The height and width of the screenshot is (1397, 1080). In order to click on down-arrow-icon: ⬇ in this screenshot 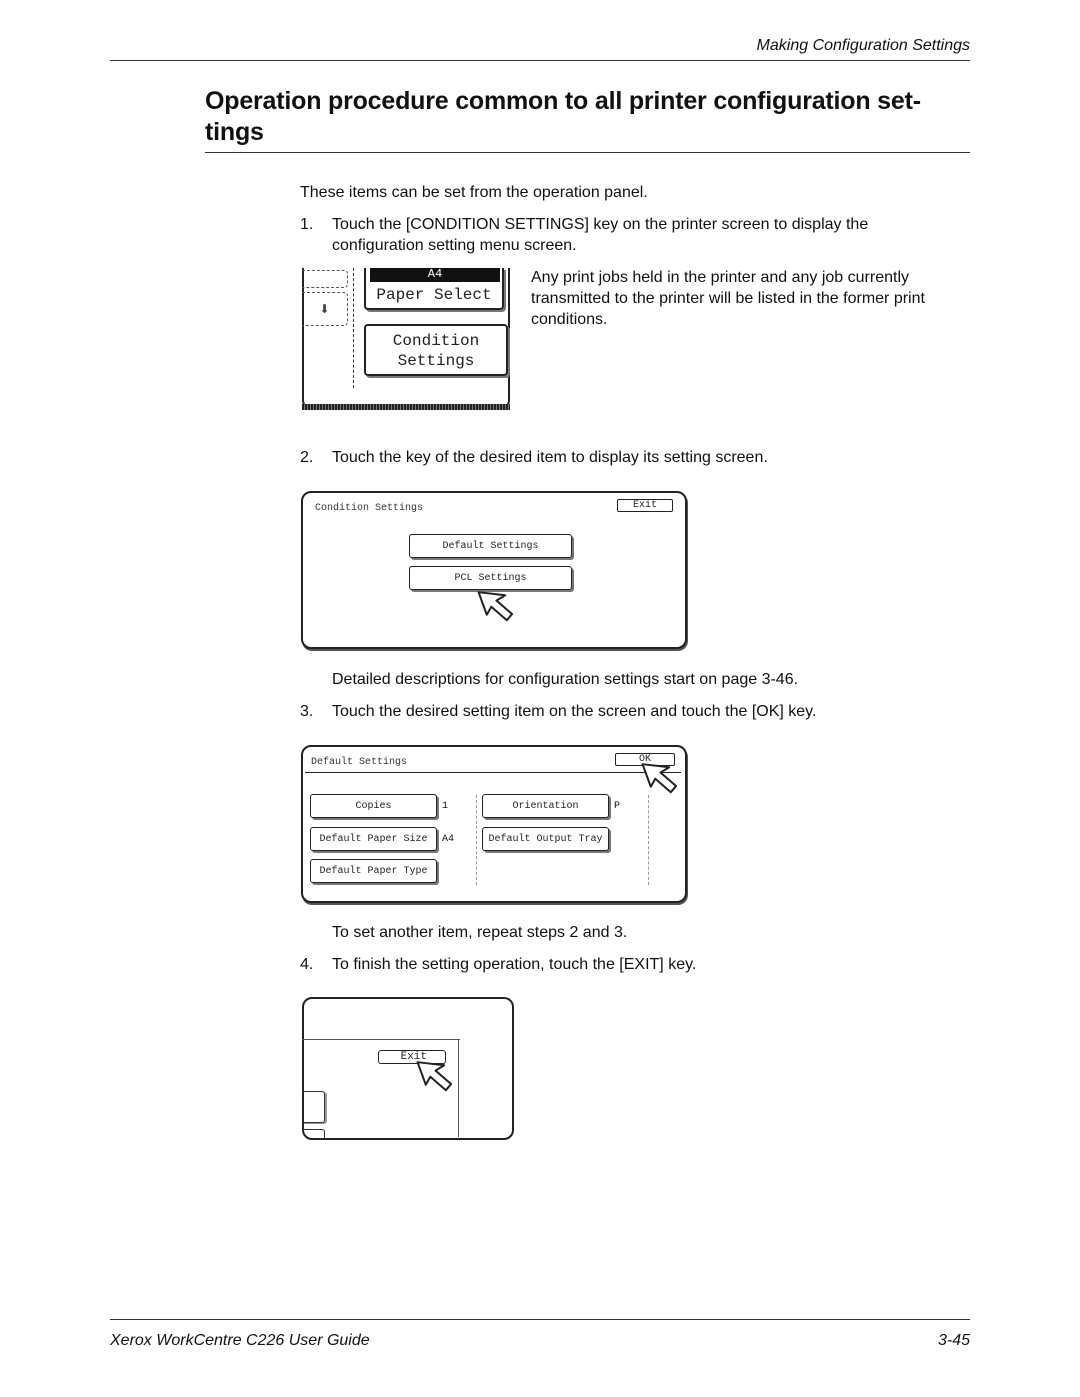, I will do `click(324, 309)`.